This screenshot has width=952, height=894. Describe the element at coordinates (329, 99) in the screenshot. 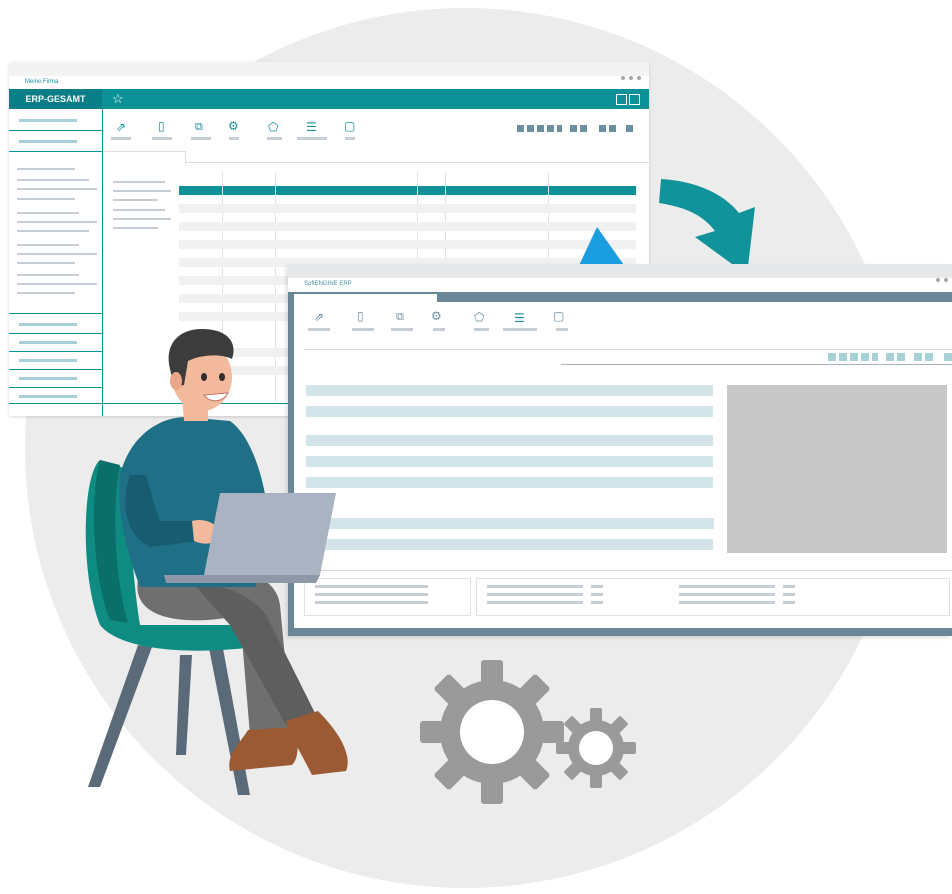

I see `window-header-bar: ☆` at that location.